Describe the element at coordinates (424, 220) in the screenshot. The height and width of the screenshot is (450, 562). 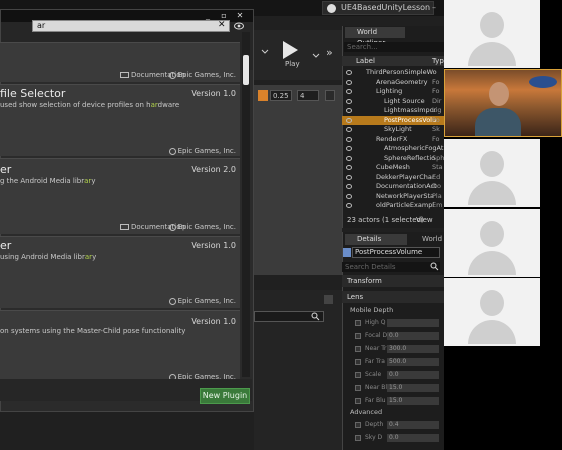
I see `view-options-button: View` at that location.